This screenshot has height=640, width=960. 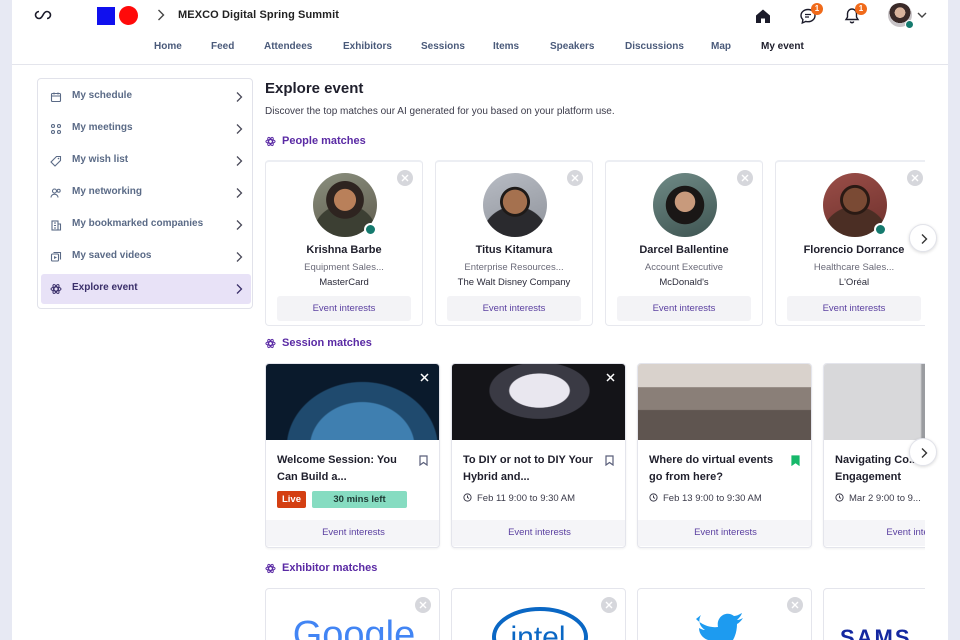 I want to click on google-logo: Google, so click(x=354, y=627).